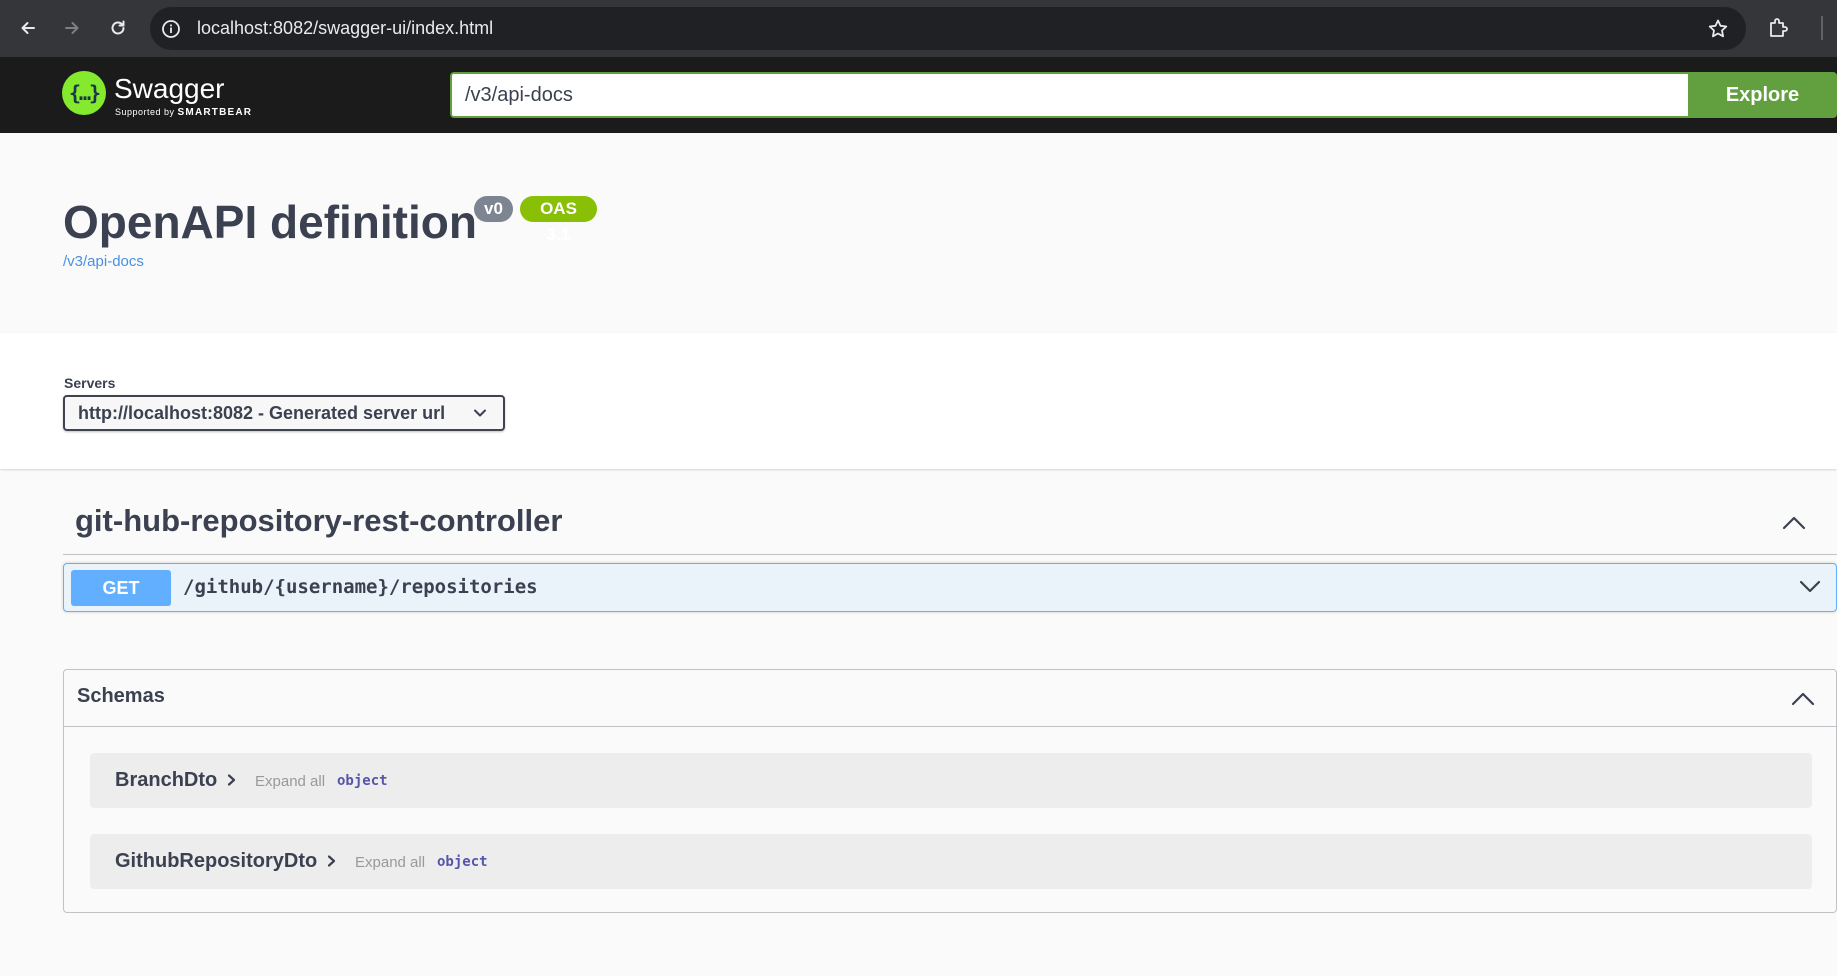  I want to click on schema-name: GithubRepositoryDto, so click(216, 861).